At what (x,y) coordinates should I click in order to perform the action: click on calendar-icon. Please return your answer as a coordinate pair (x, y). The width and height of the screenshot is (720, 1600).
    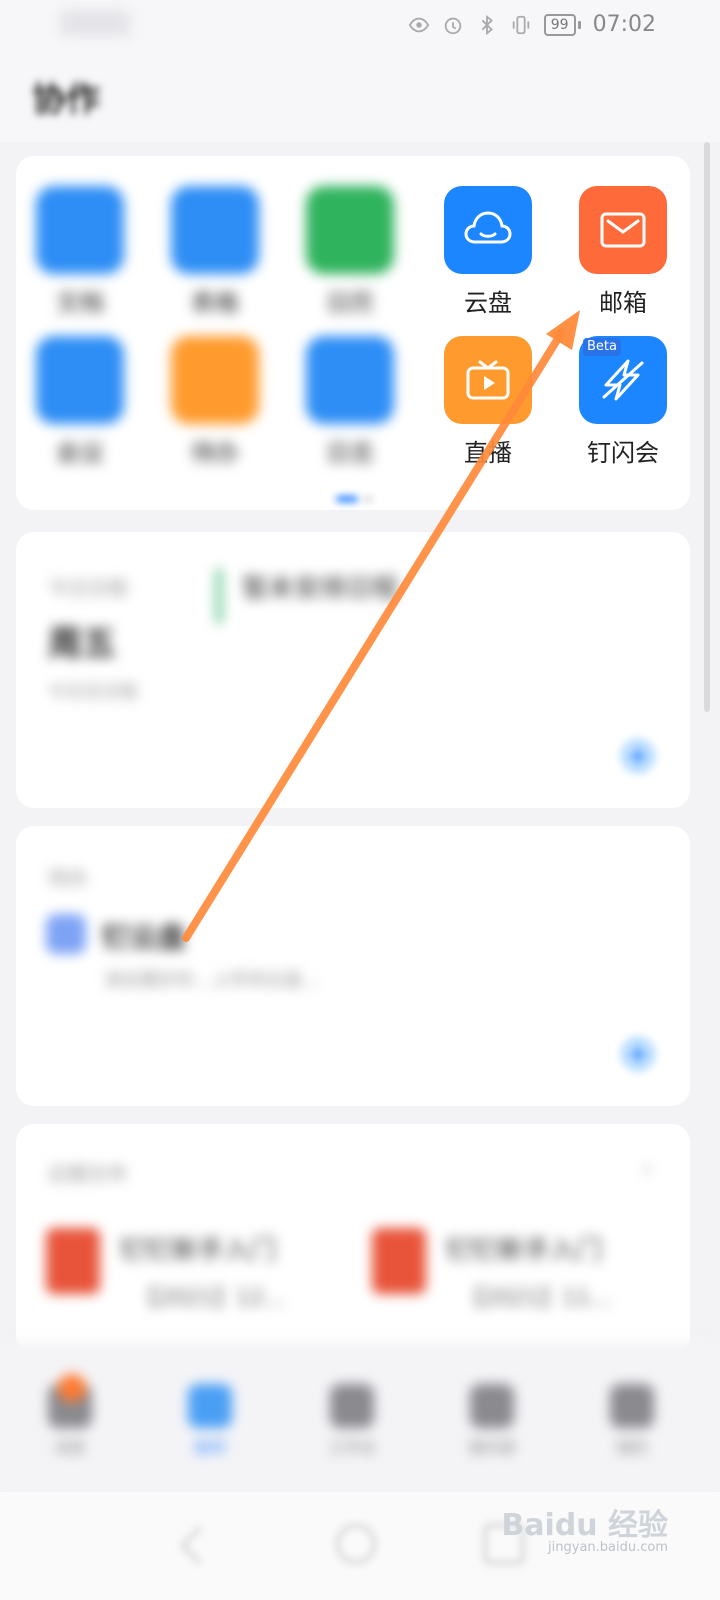
    Looking at the image, I should click on (350, 230).